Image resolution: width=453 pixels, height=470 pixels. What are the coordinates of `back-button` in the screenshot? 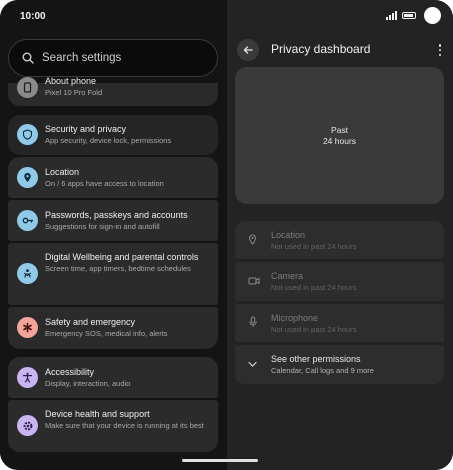 It's located at (248, 50).